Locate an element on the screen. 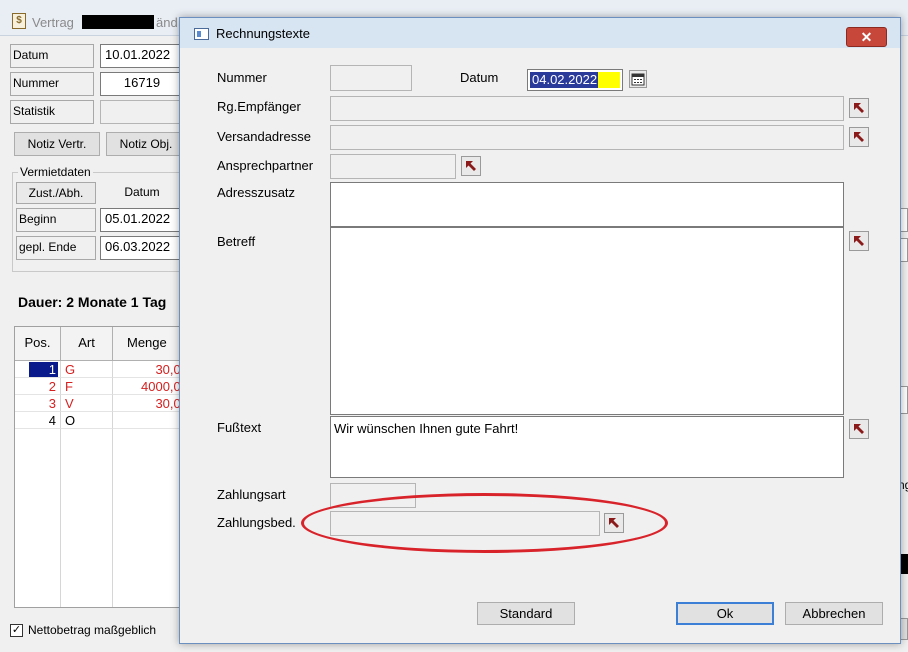 Image resolution: width=908 pixels, height=652 pixels. vermietdaten-group-label: Vermietdaten is located at coordinates (55, 172).